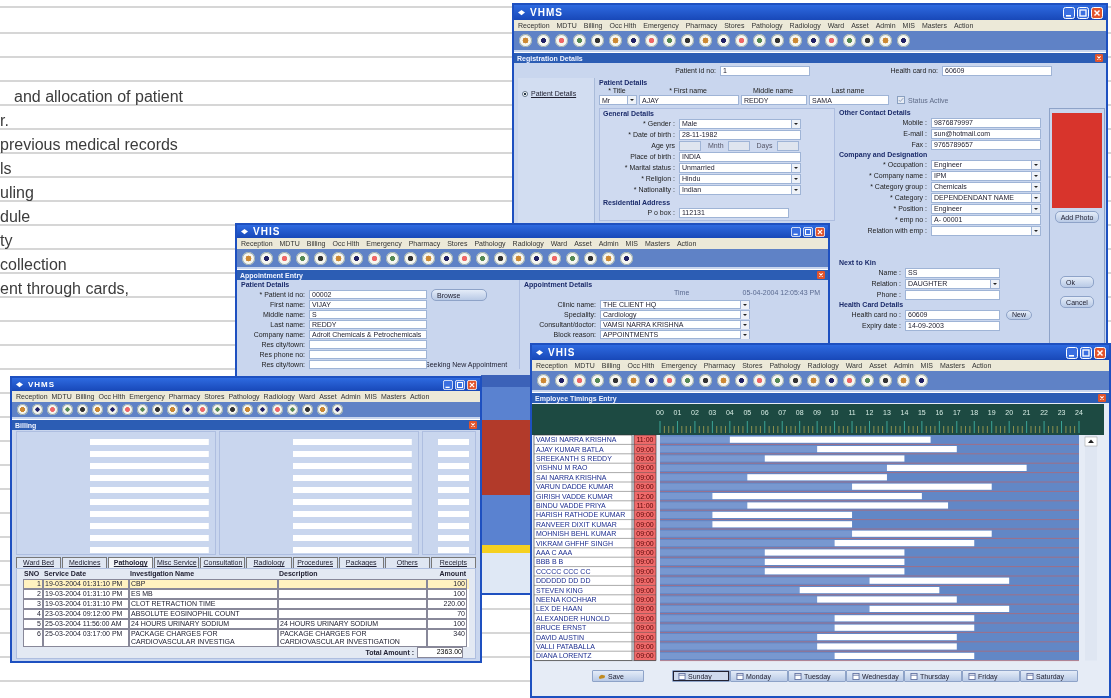 This screenshot has height=698, width=1111. Describe the element at coordinates (7, 241) in the screenshot. I see `text-line: ty` at that location.